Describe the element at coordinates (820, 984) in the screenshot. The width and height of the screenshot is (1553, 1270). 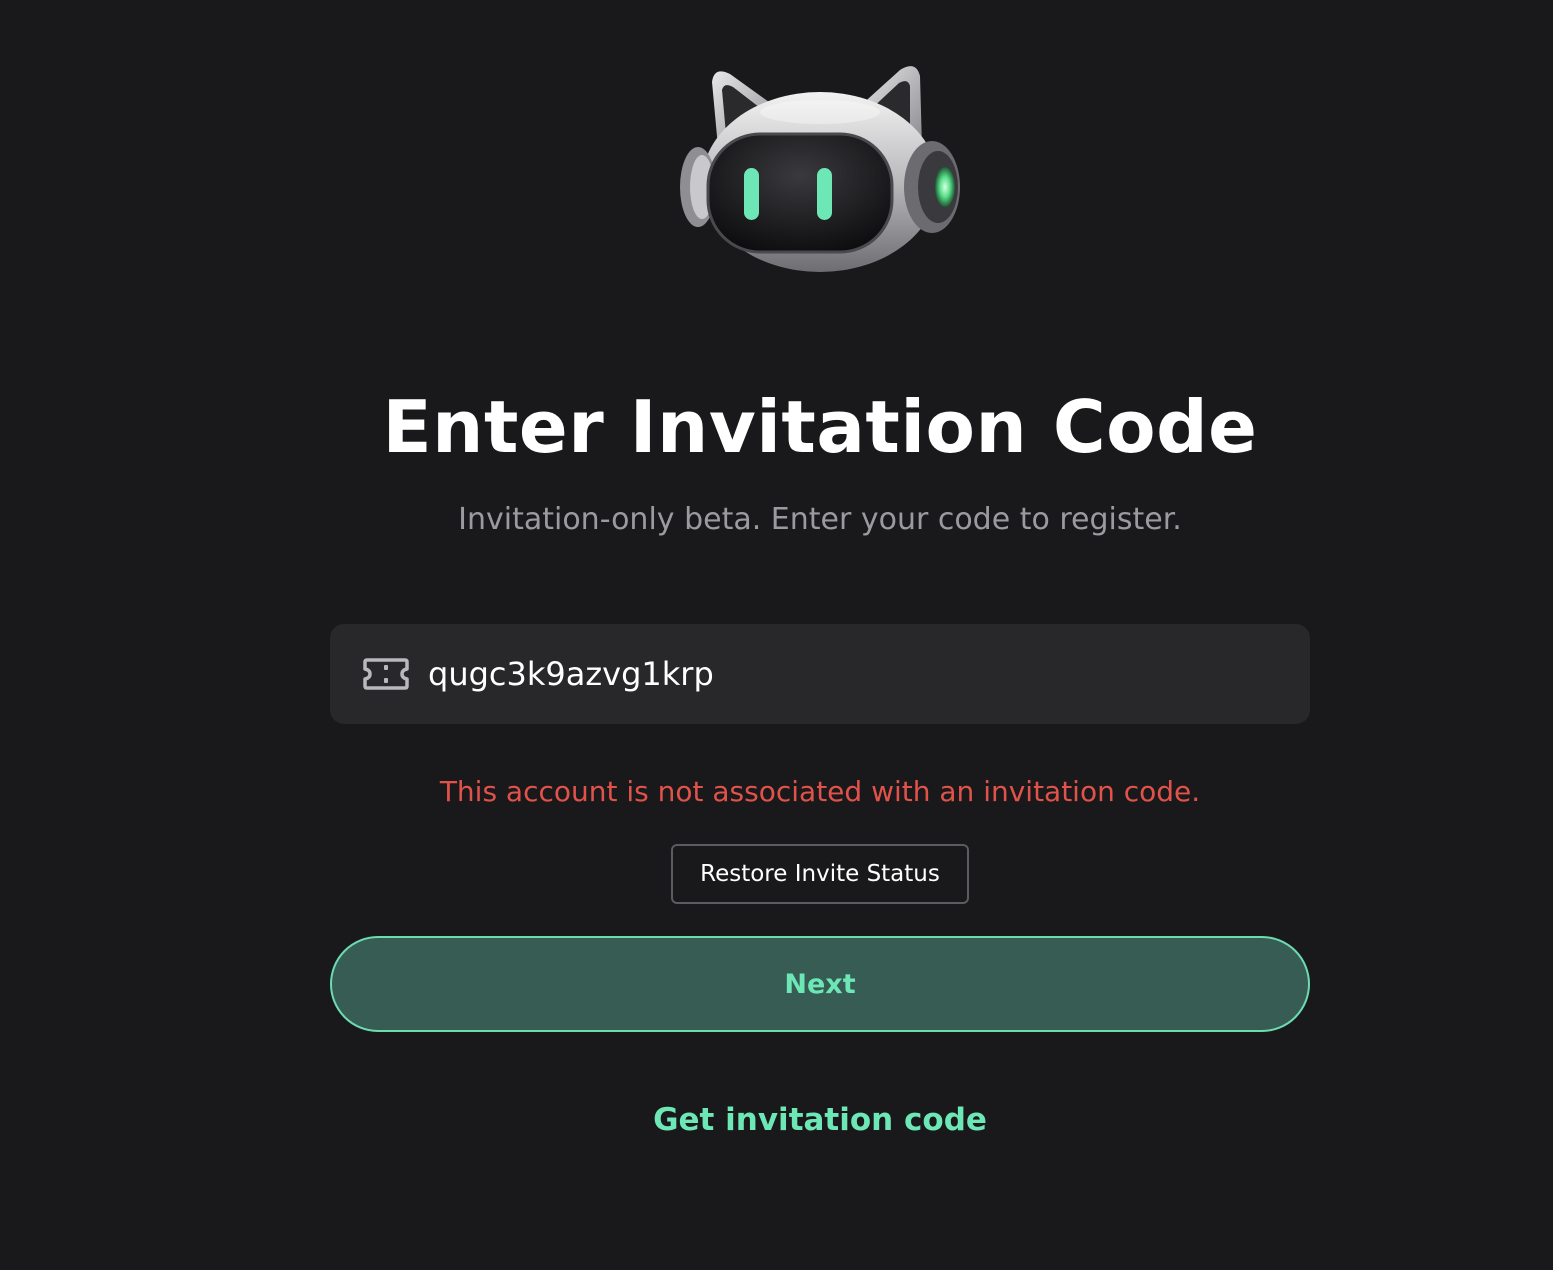
I see `next-button: Next` at that location.